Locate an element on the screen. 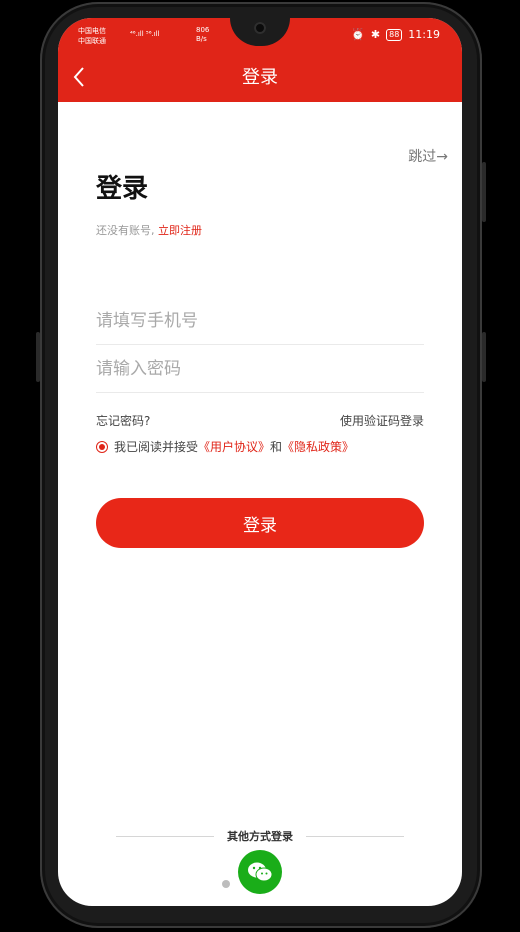 The width and height of the screenshot is (520, 932). skip-link: 跳过→ is located at coordinates (428, 156).